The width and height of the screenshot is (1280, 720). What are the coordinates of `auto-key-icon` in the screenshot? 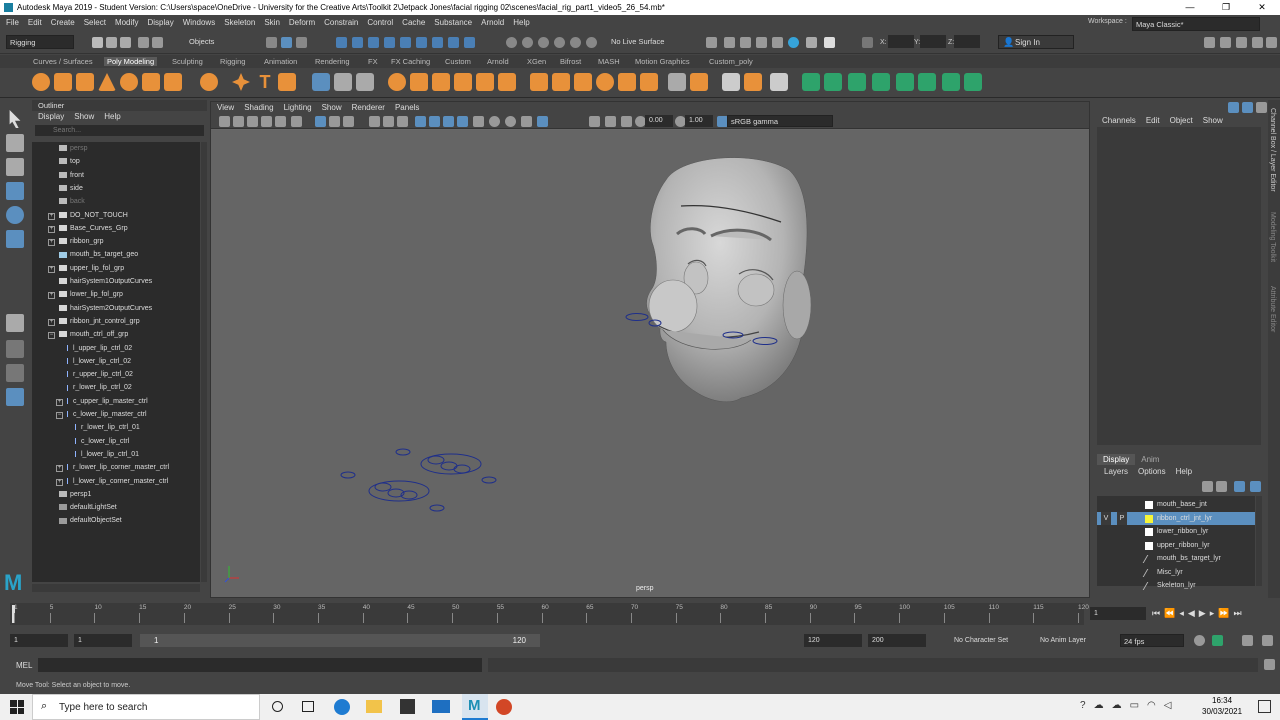 It's located at (1217, 640).